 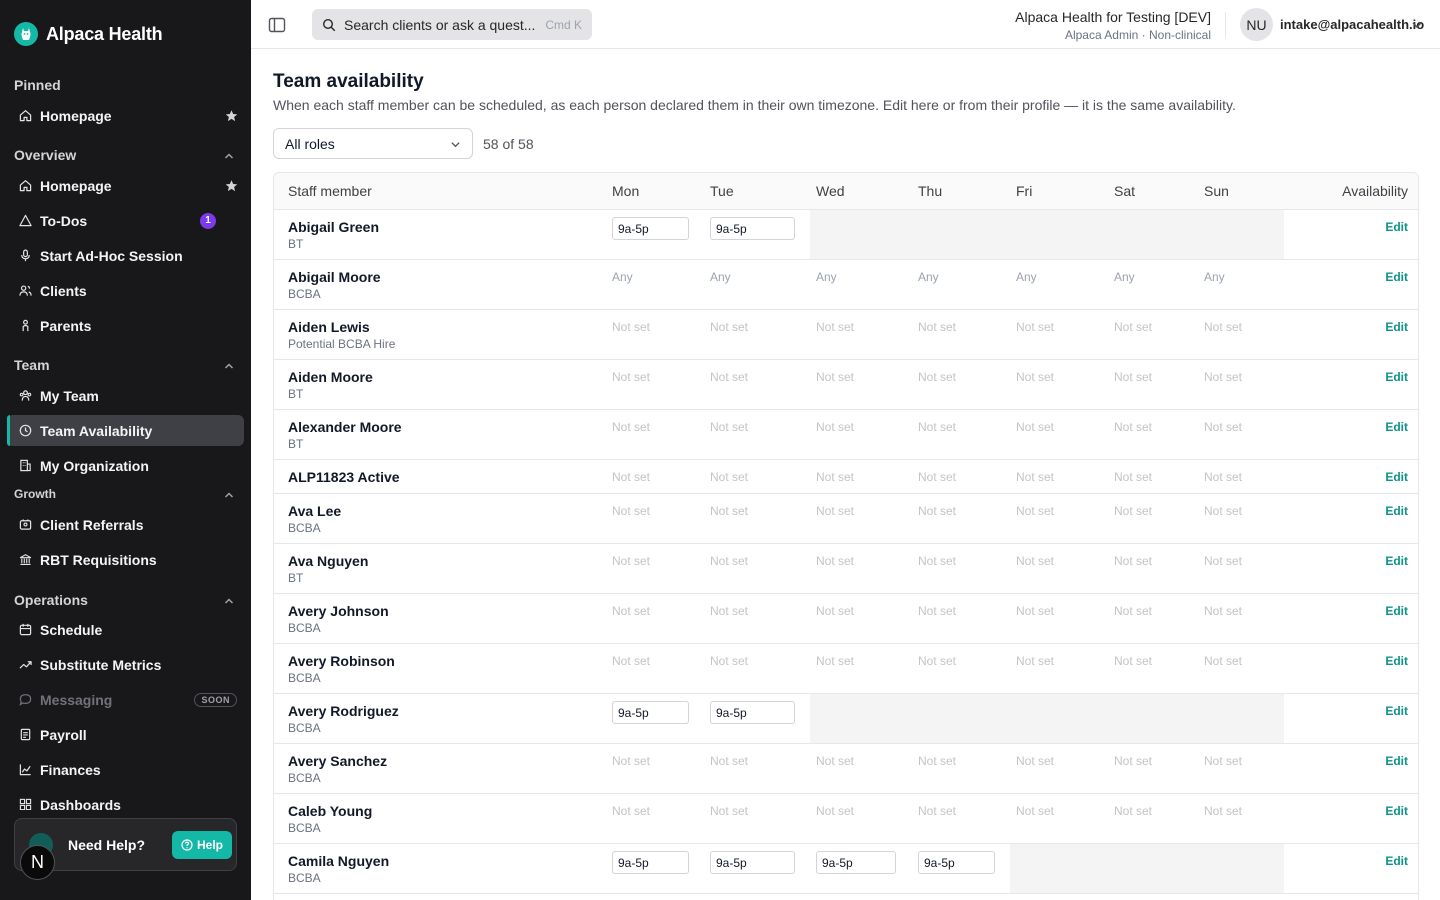 What do you see at coordinates (277, 25) in the screenshot?
I see `sidebar-toggle-icon` at bounding box center [277, 25].